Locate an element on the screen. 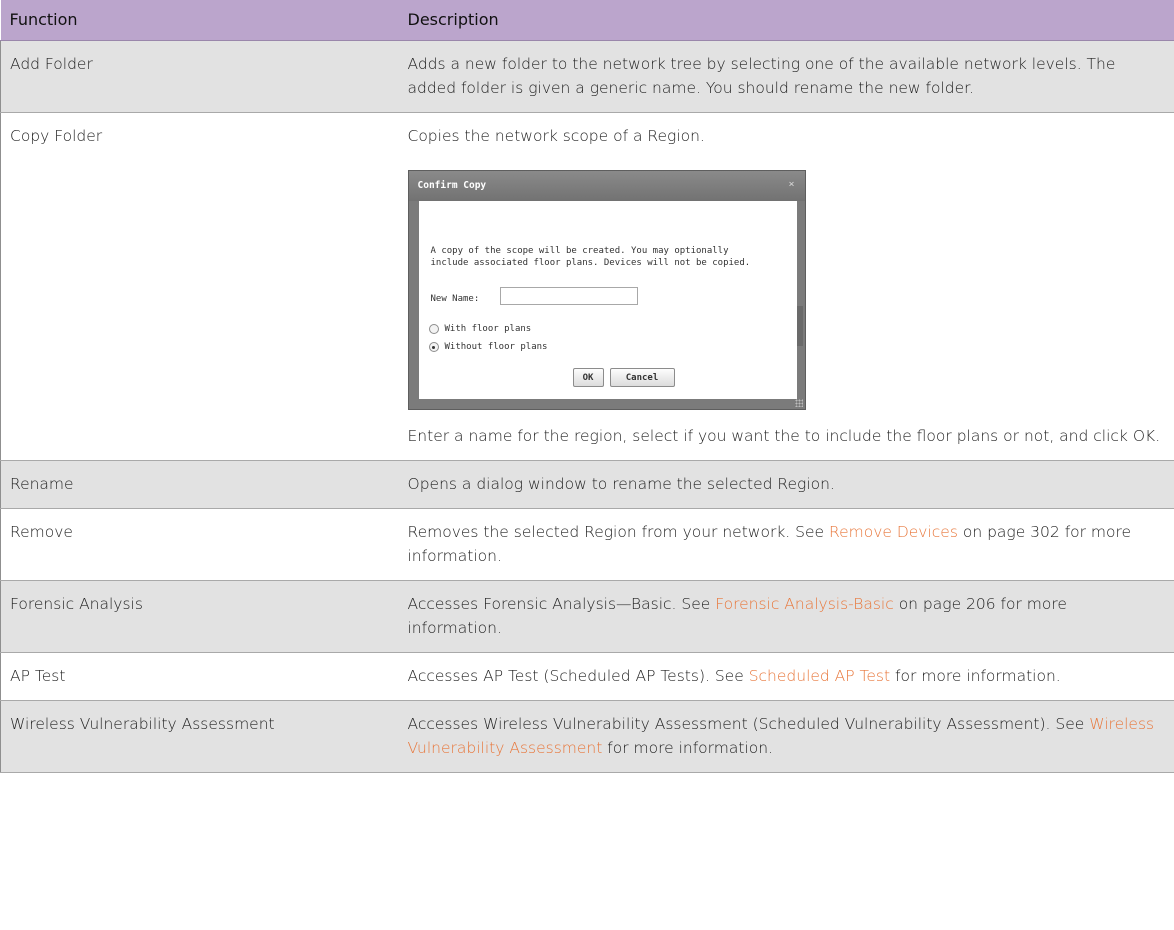 This screenshot has height=930, width=1174. remove-devices-link: Remove Devices is located at coordinates (893, 532).